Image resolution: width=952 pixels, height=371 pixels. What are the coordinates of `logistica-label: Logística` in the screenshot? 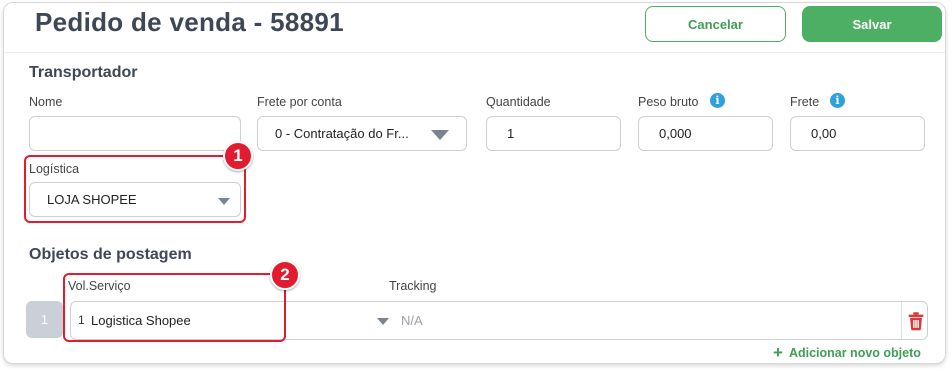 It's located at (54, 169).